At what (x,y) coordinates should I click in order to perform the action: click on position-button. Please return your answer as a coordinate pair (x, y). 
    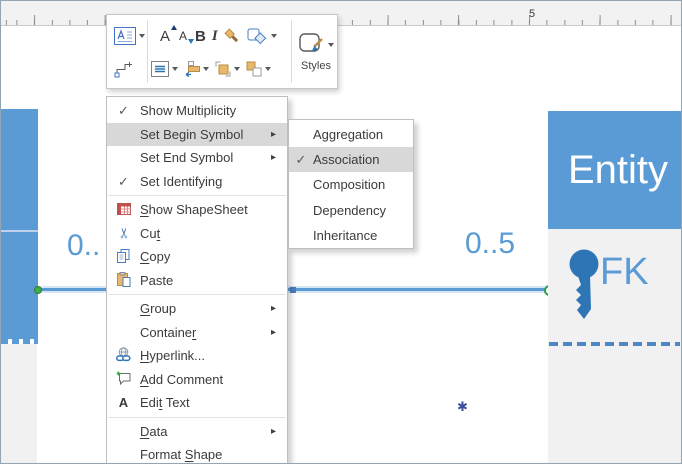
    Looking at the image, I should click on (196, 69).